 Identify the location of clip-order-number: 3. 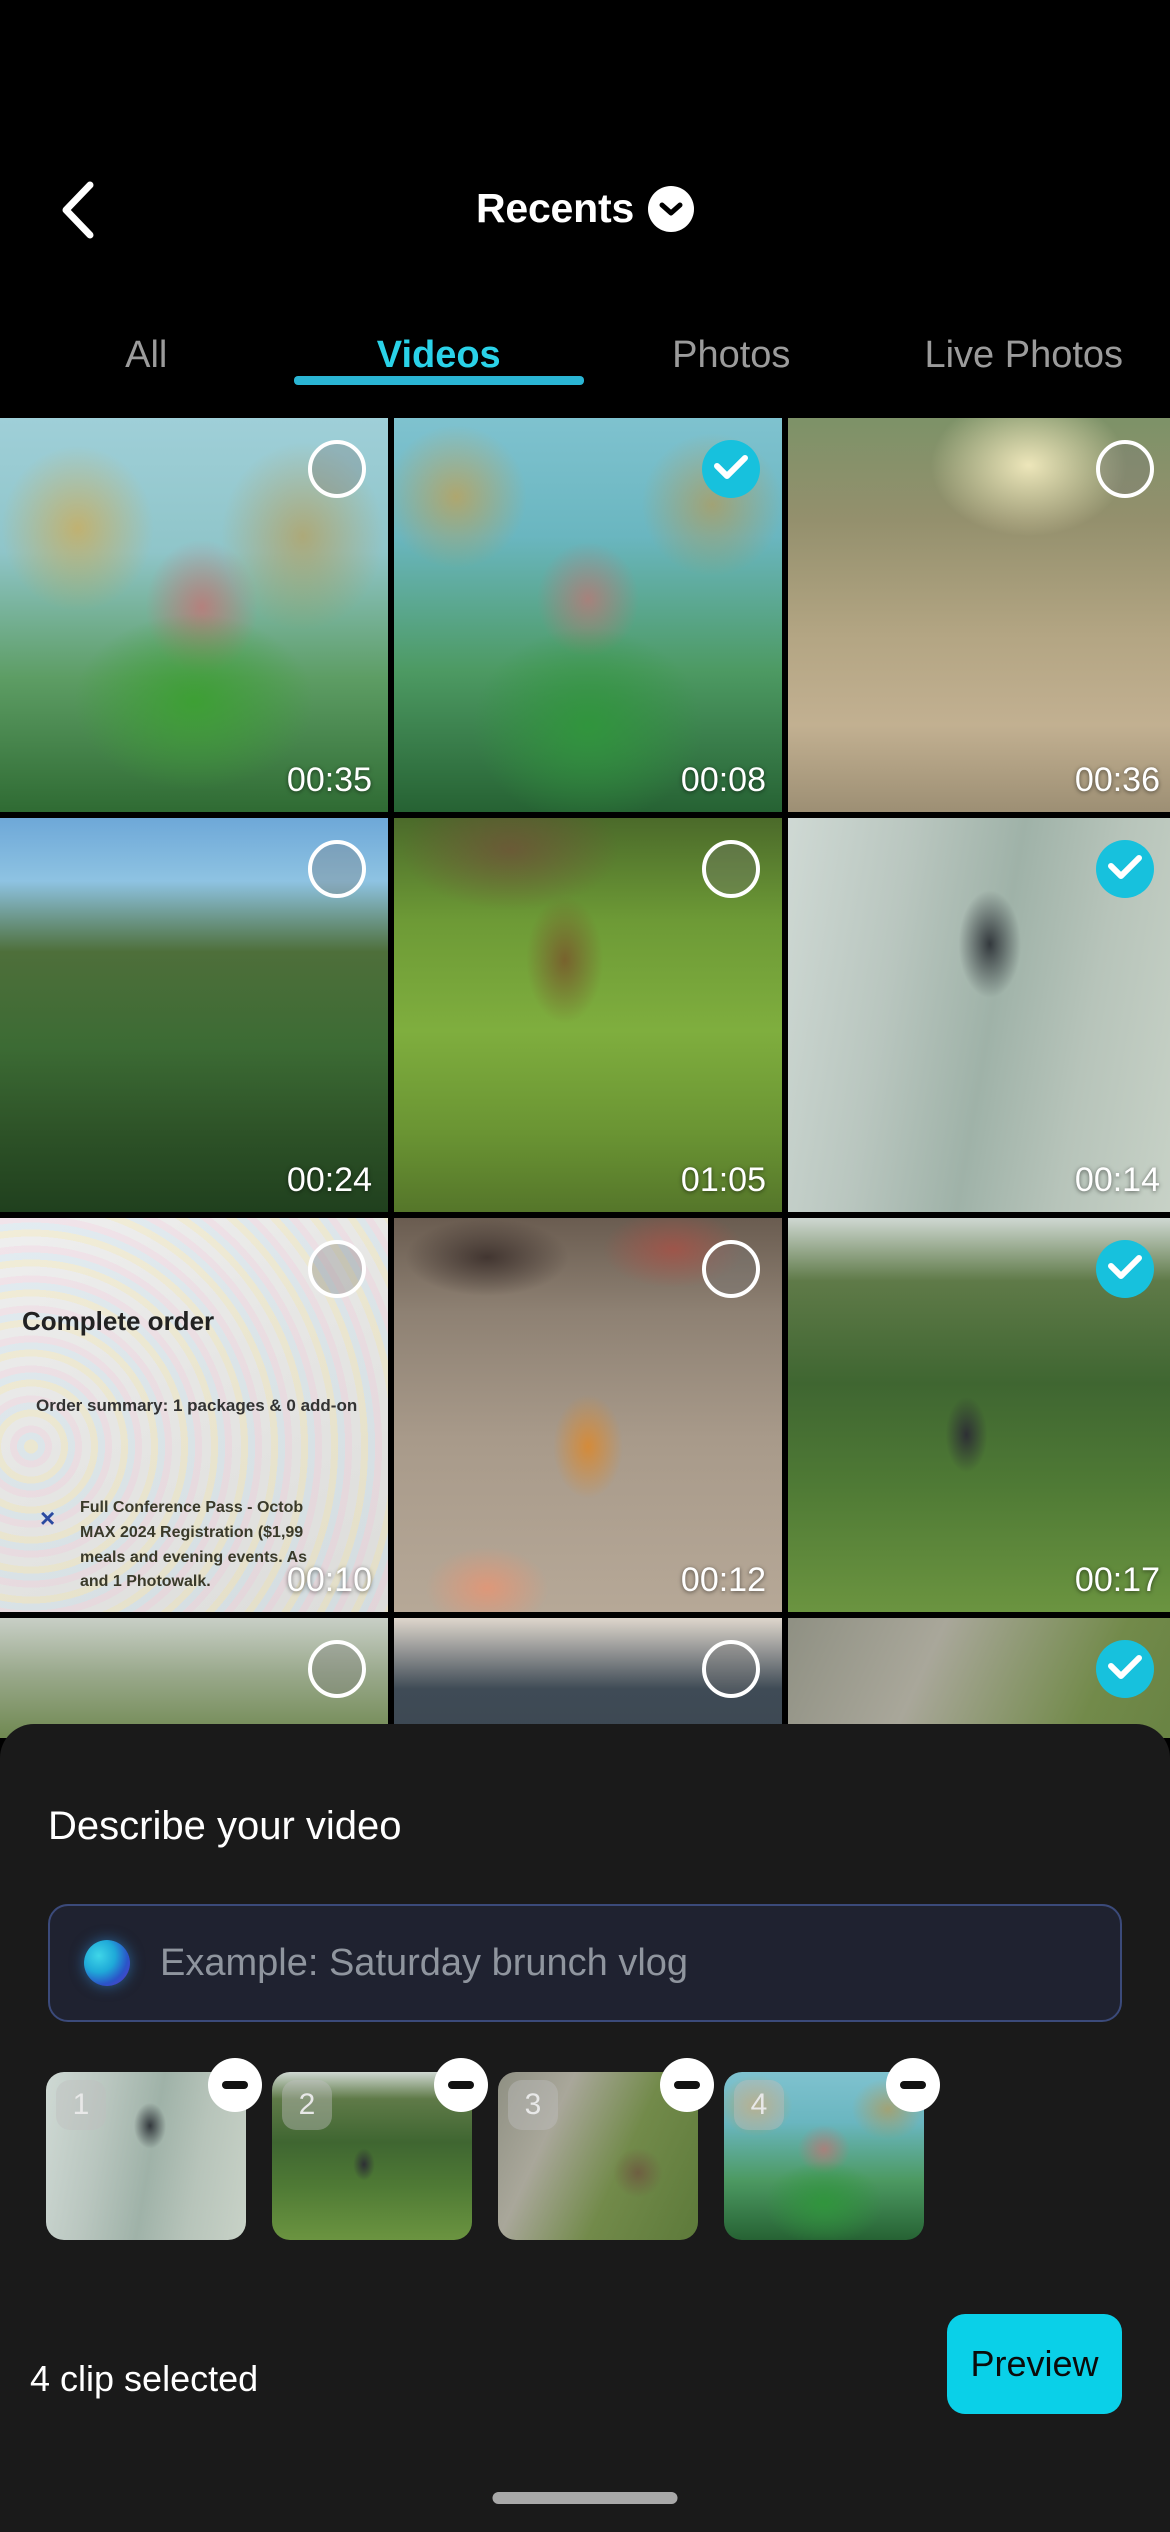
(533, 2105).